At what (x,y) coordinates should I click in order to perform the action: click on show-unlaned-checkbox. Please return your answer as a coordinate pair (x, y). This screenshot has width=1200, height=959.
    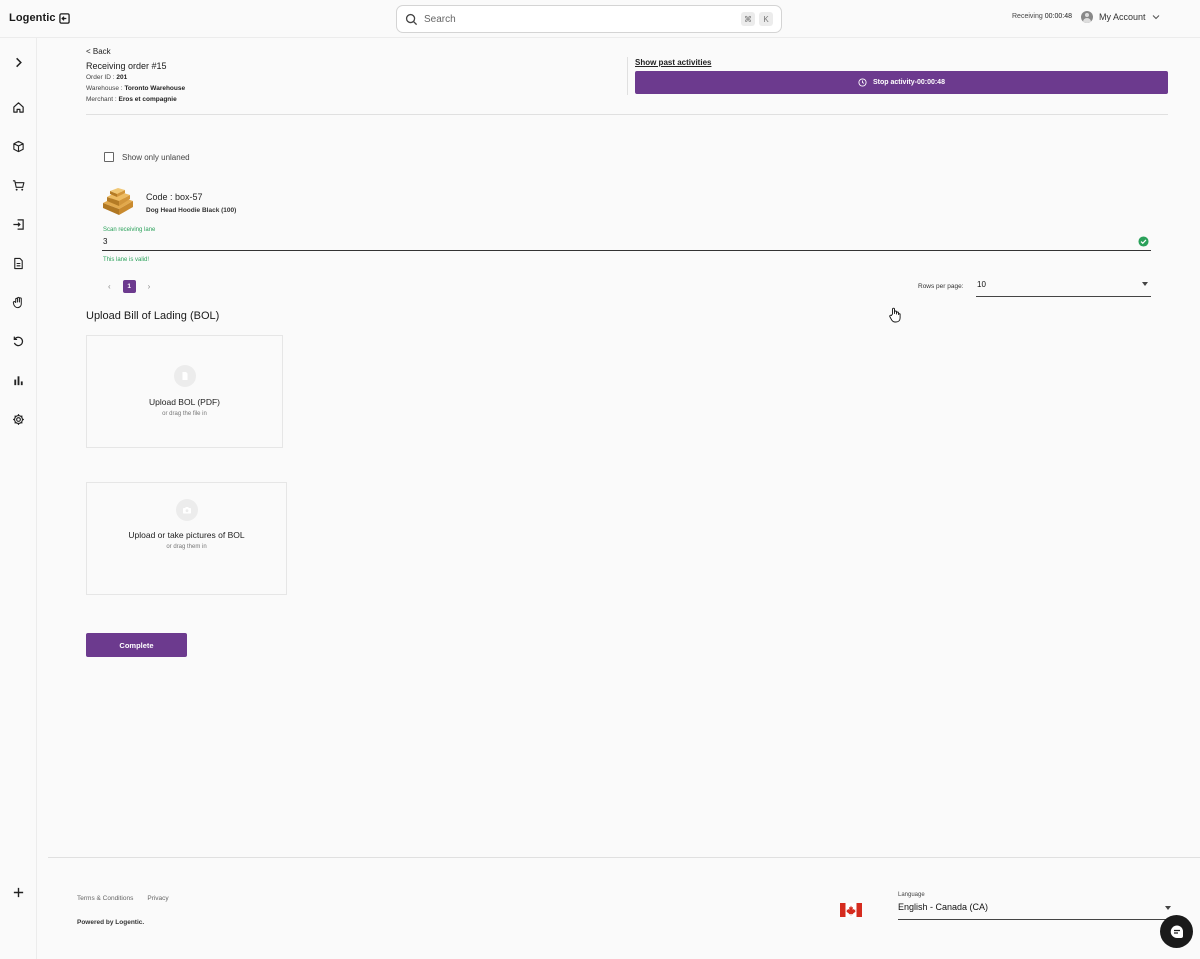
    Looking at the image, I should click on (109, 157).